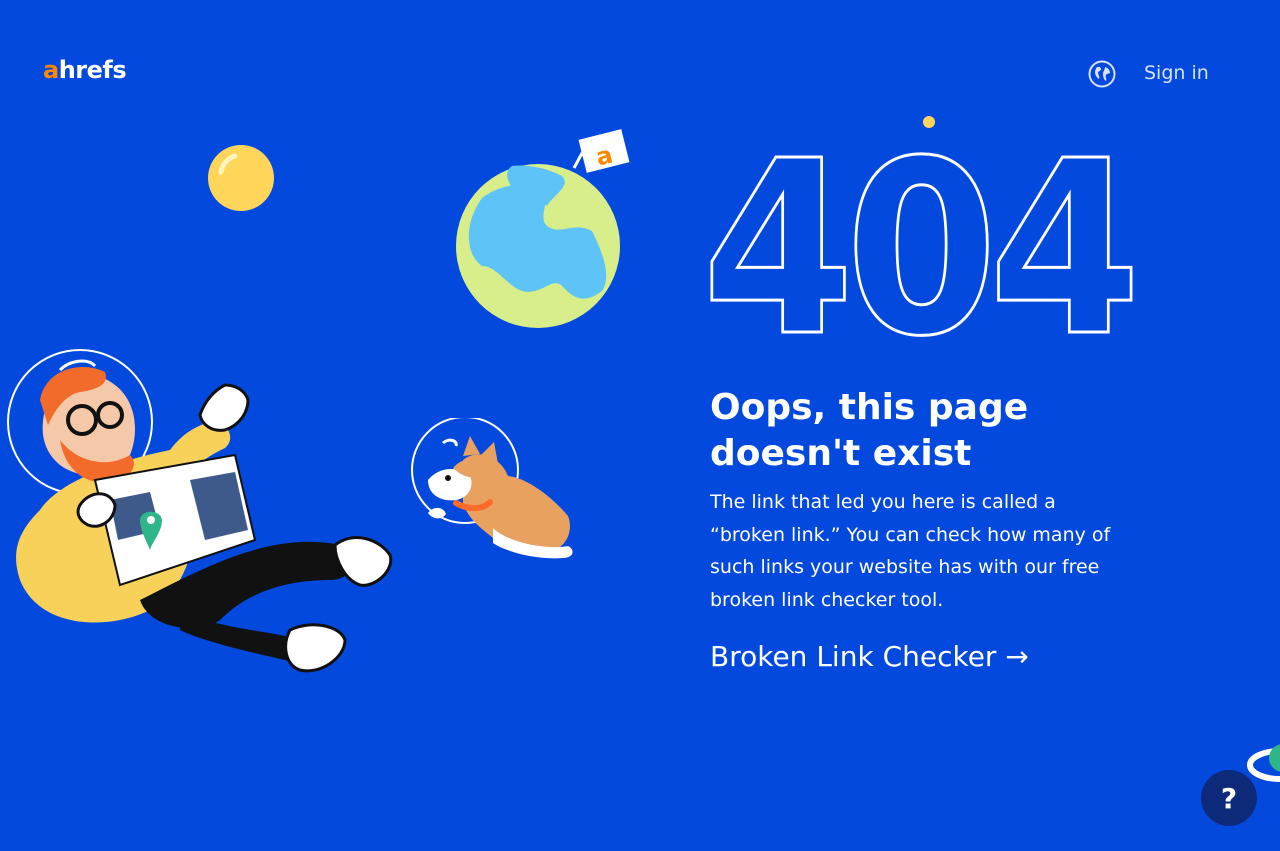 The image size is (1280, 851). Describe the element at coordinates (841, 453) in the screenshot. I see `title-line-2: doesn't exist` at that location.